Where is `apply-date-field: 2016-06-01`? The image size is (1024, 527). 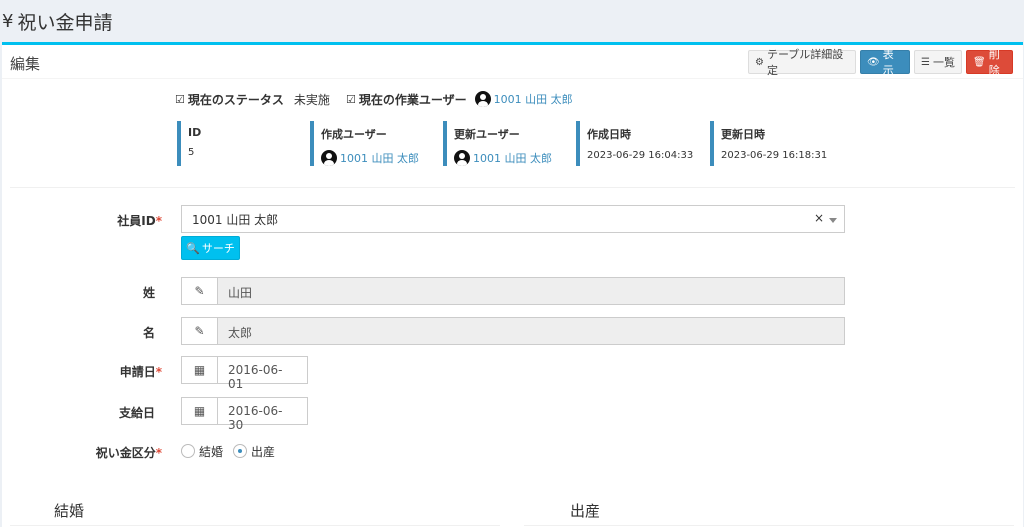 apply-date-field: 2016-06-01 is located at coordinates (263, 373).